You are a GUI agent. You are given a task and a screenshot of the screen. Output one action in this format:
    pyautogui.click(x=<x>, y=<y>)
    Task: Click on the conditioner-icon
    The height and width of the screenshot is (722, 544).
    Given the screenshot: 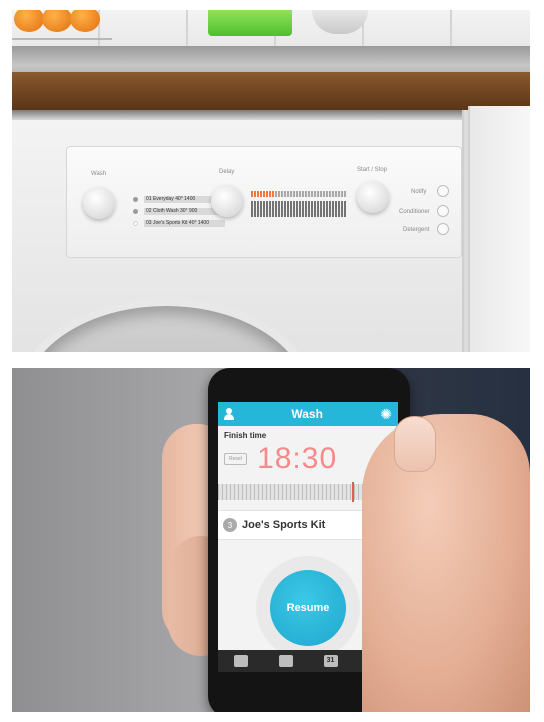 What is the action you would take?
    pyautogui.click(x=443, y=211)
    